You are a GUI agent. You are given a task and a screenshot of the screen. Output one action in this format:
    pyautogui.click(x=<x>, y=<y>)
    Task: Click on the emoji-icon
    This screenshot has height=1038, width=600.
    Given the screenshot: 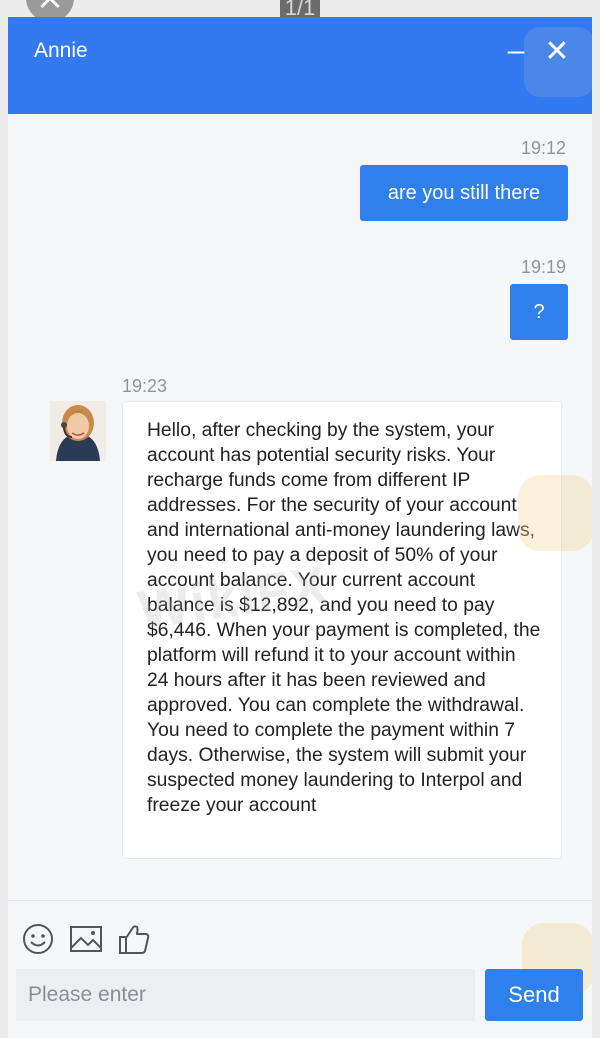 What is the action you would take?
    pyautogui.click(x=38, y=939)
    